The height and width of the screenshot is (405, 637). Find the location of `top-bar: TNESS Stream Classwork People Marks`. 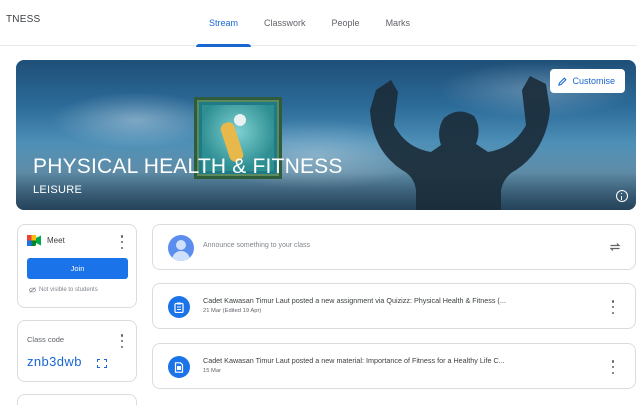

top-bar: TNESS Stream Classwork People Marks is located at coordinates (318, 23).